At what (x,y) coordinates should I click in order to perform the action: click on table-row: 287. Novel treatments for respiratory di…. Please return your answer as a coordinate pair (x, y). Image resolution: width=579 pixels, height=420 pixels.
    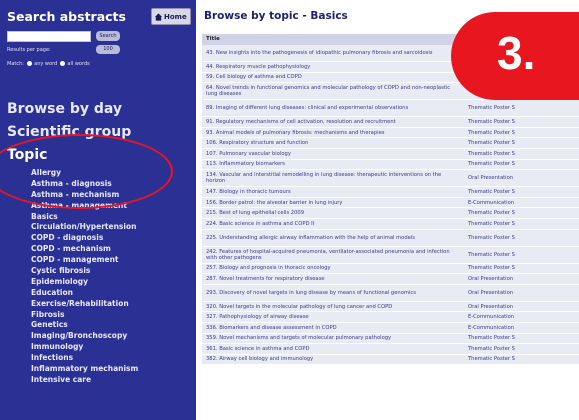
    Looking at the image, I should click on (390, 279).